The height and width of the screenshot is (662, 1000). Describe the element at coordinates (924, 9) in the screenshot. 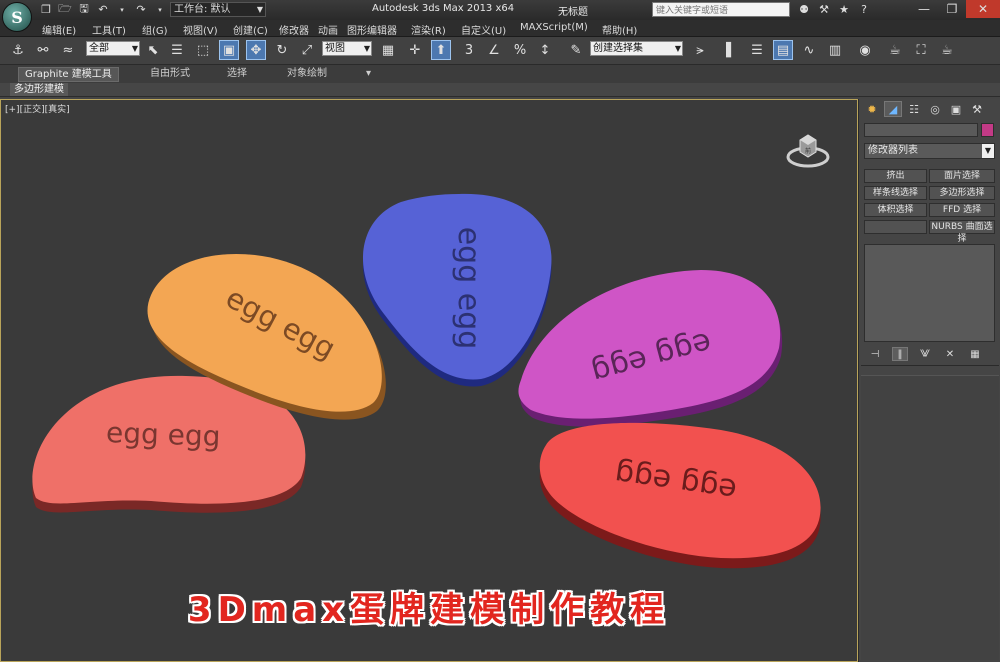

I see `minimize-icon: —` at that location.